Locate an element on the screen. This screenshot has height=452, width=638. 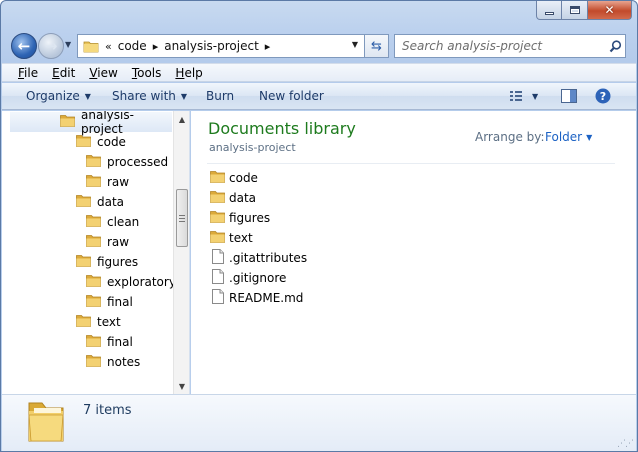
view-grid-icon is located at coordinates (516, 96).